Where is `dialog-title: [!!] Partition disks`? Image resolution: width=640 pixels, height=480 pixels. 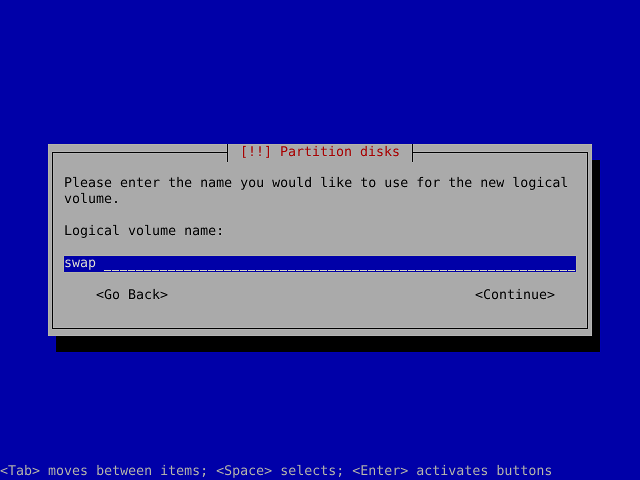
dialog-title: [!!] Partition disks is located at coordinates (320, 153).